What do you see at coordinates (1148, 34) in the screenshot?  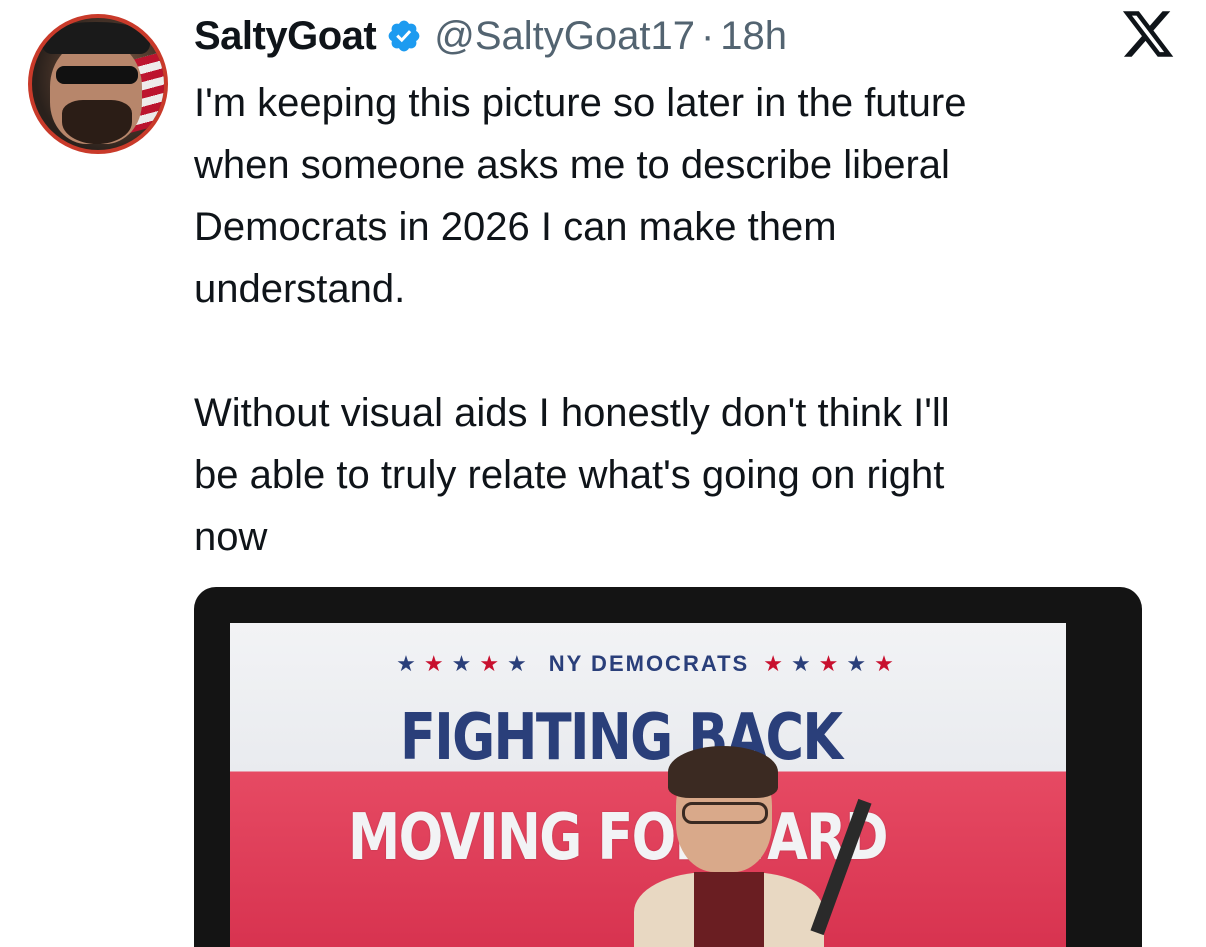 I see `x-logo-icon` at bounding box center [1148, 34].